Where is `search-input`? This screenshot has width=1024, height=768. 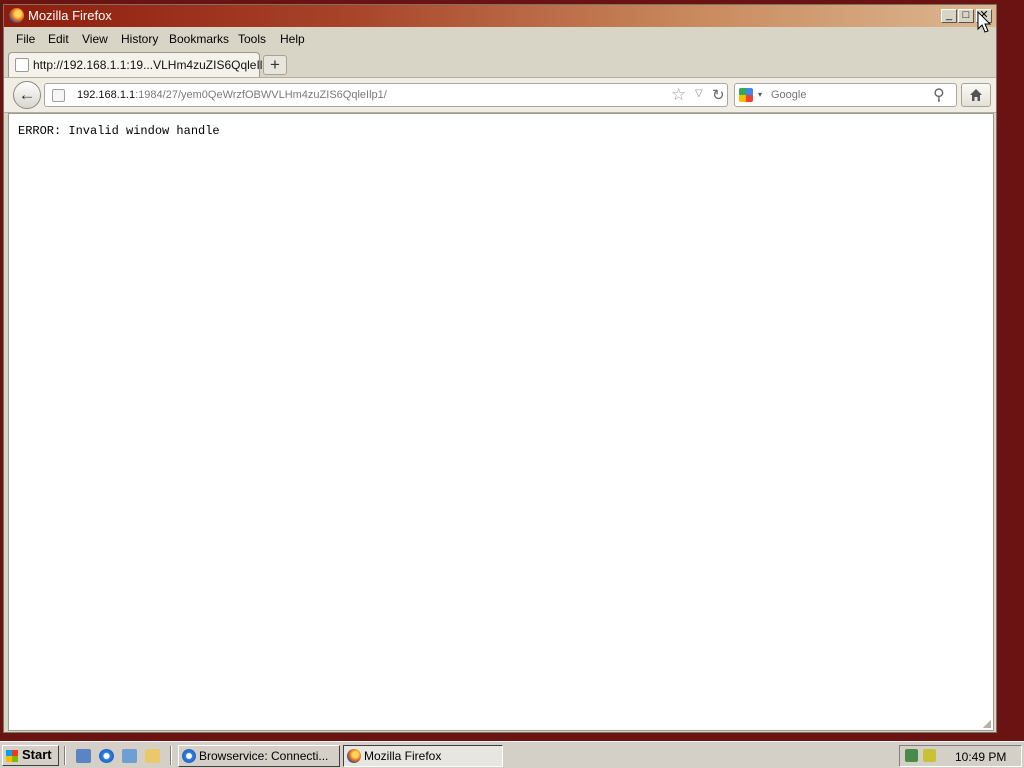
search-input is located at coordinates (846, 95).